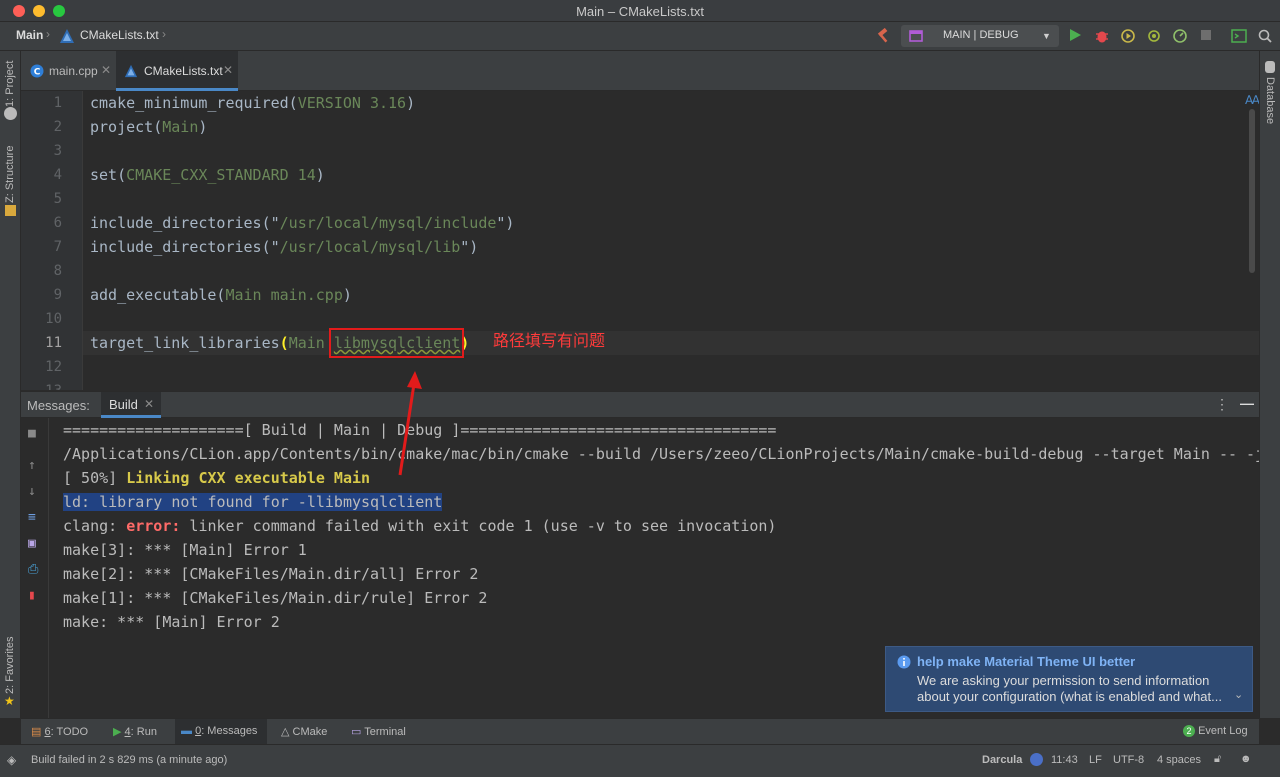 The width and height of the screenshot is (1280, 777). I want to click on line-separator: LF, so click(1095, 760).